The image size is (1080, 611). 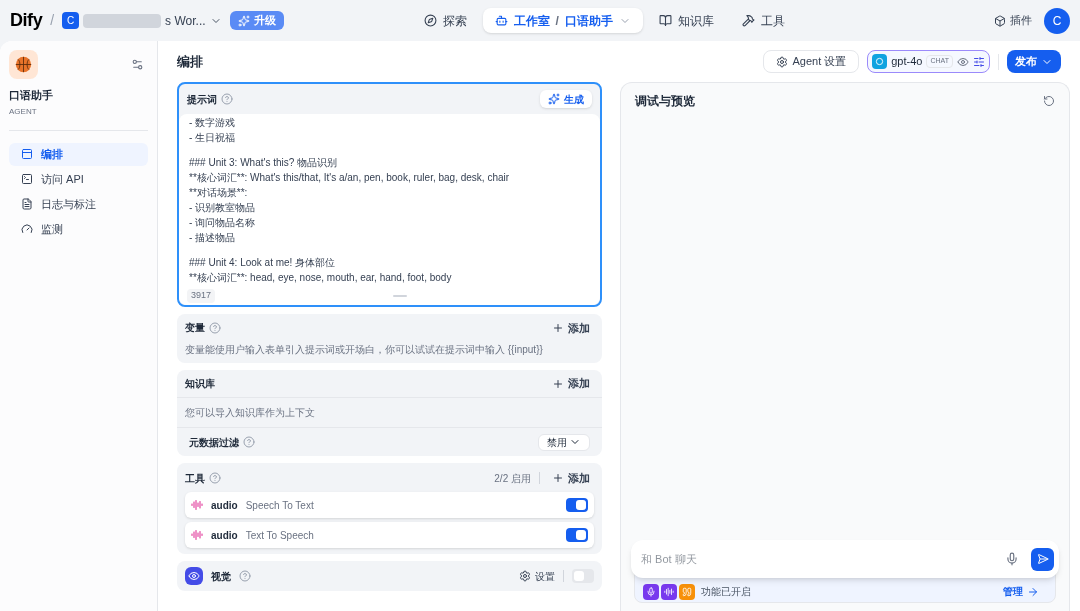 I want to click on sliders-icon, so click(x=979, y=61).